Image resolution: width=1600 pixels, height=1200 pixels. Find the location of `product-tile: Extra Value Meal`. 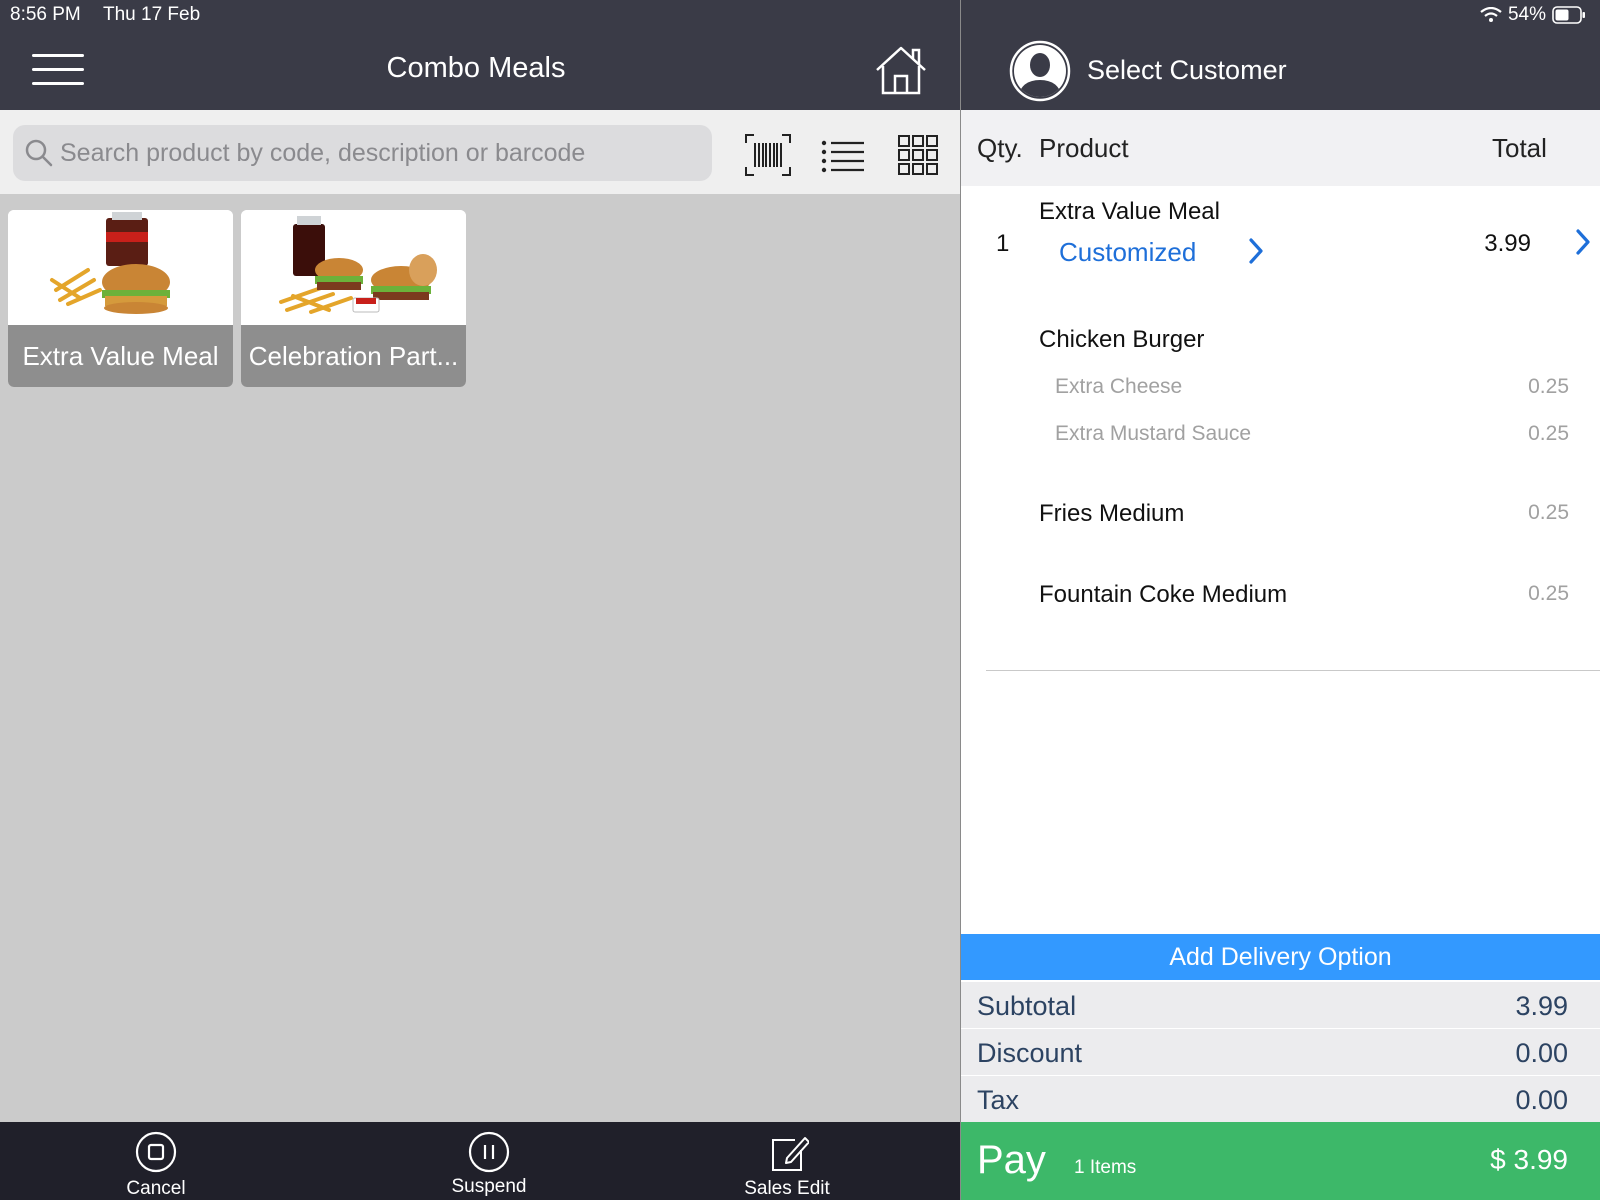

product-tile: Extra Value Meal is located at coordinates (120, 298).